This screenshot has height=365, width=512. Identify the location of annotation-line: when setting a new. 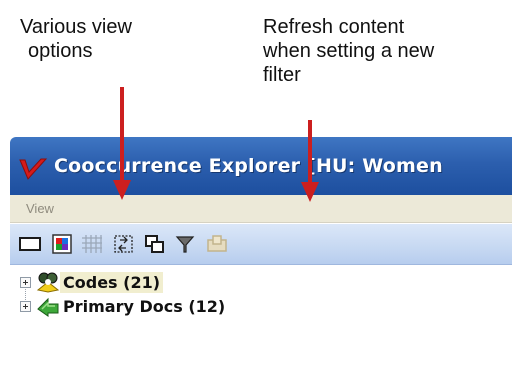
(349, 51).